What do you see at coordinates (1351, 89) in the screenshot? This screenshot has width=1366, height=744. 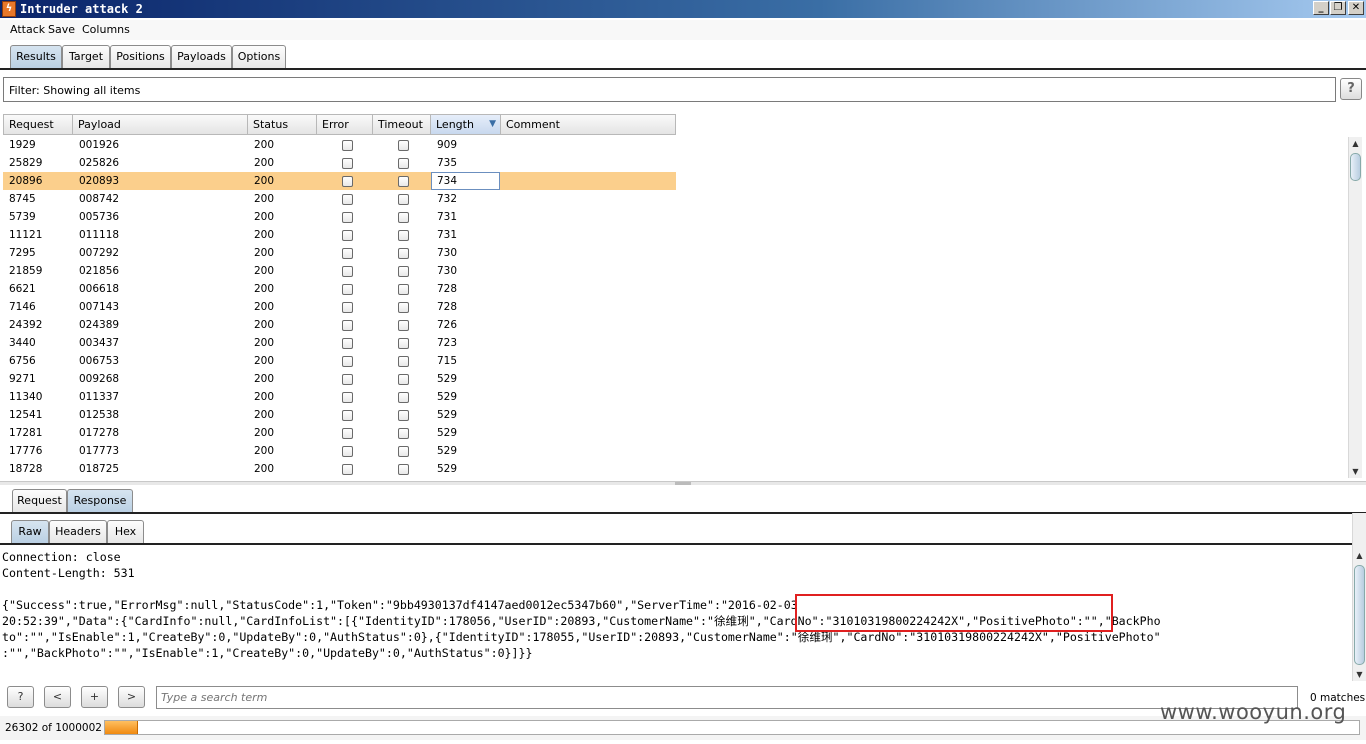 I see `filter-help-button: ?` at bounding box center [1351, 89].